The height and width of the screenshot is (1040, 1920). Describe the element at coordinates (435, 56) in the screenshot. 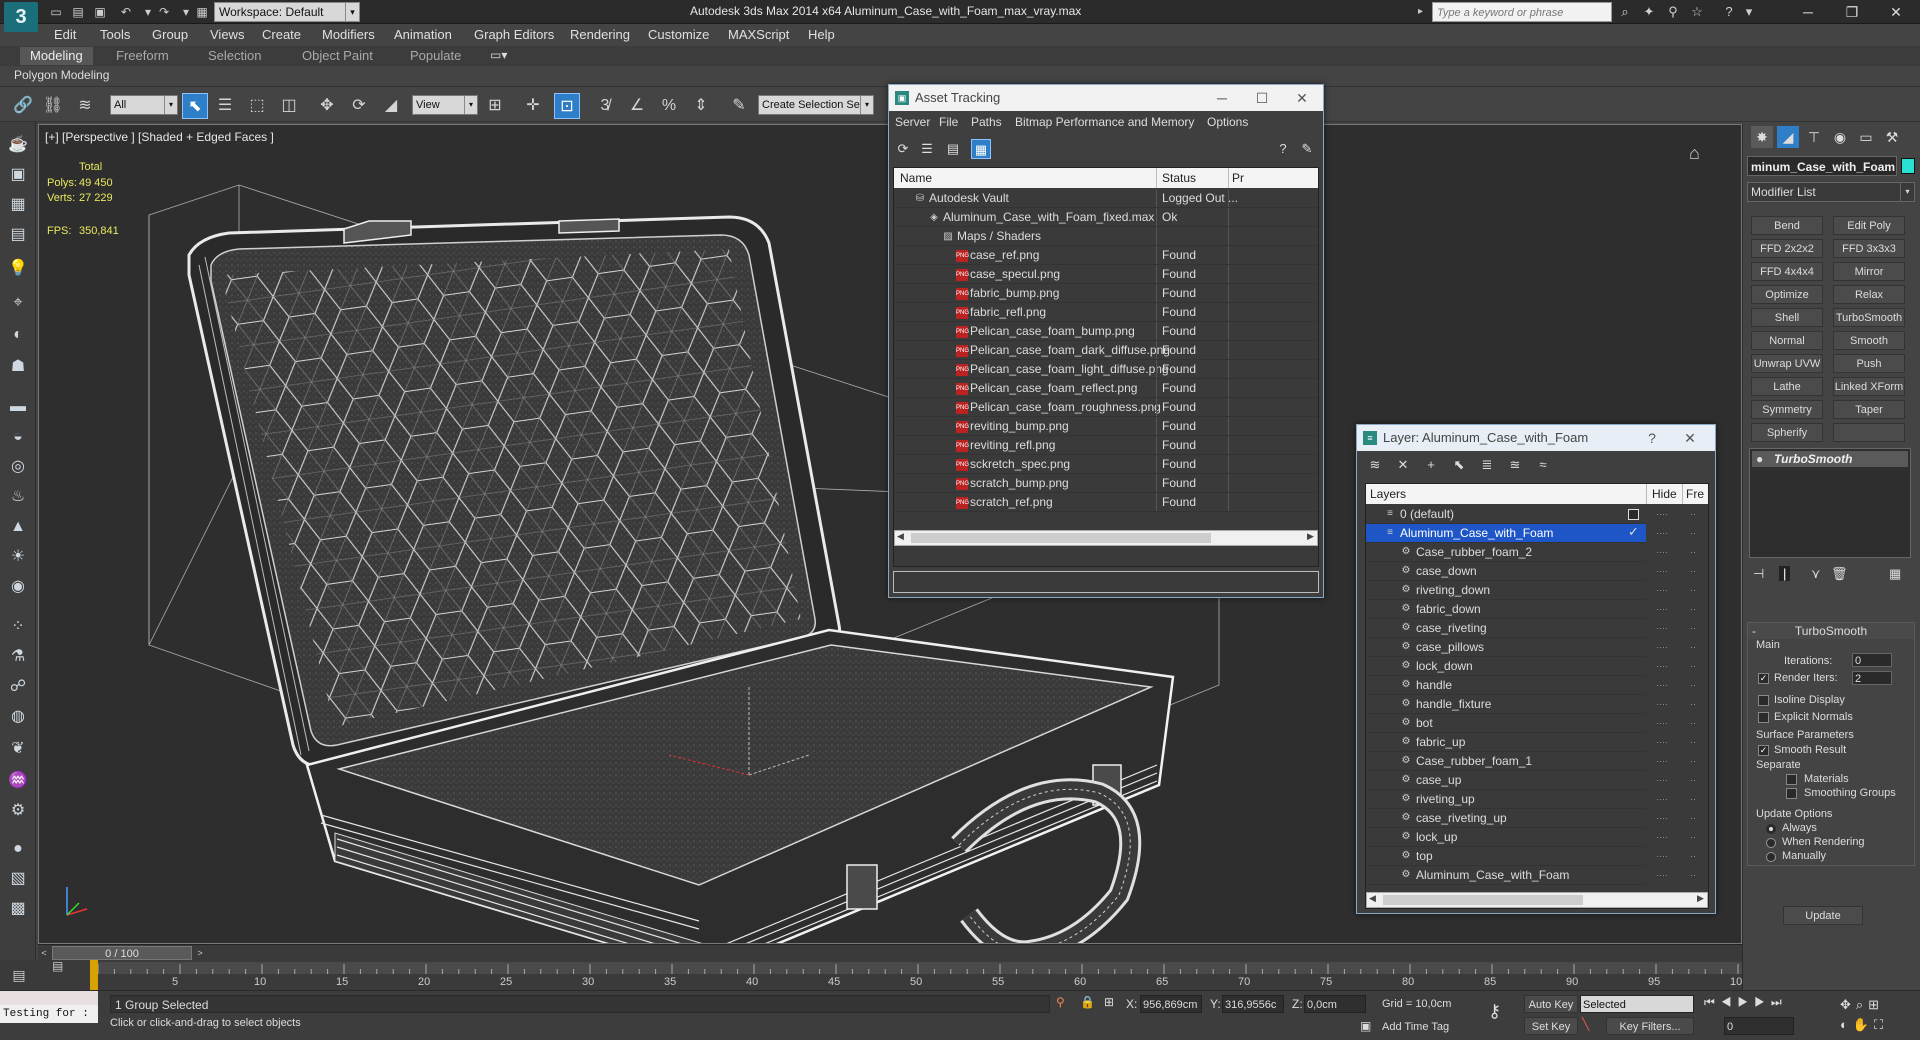

I see `tab-populate: Populate` at that location.